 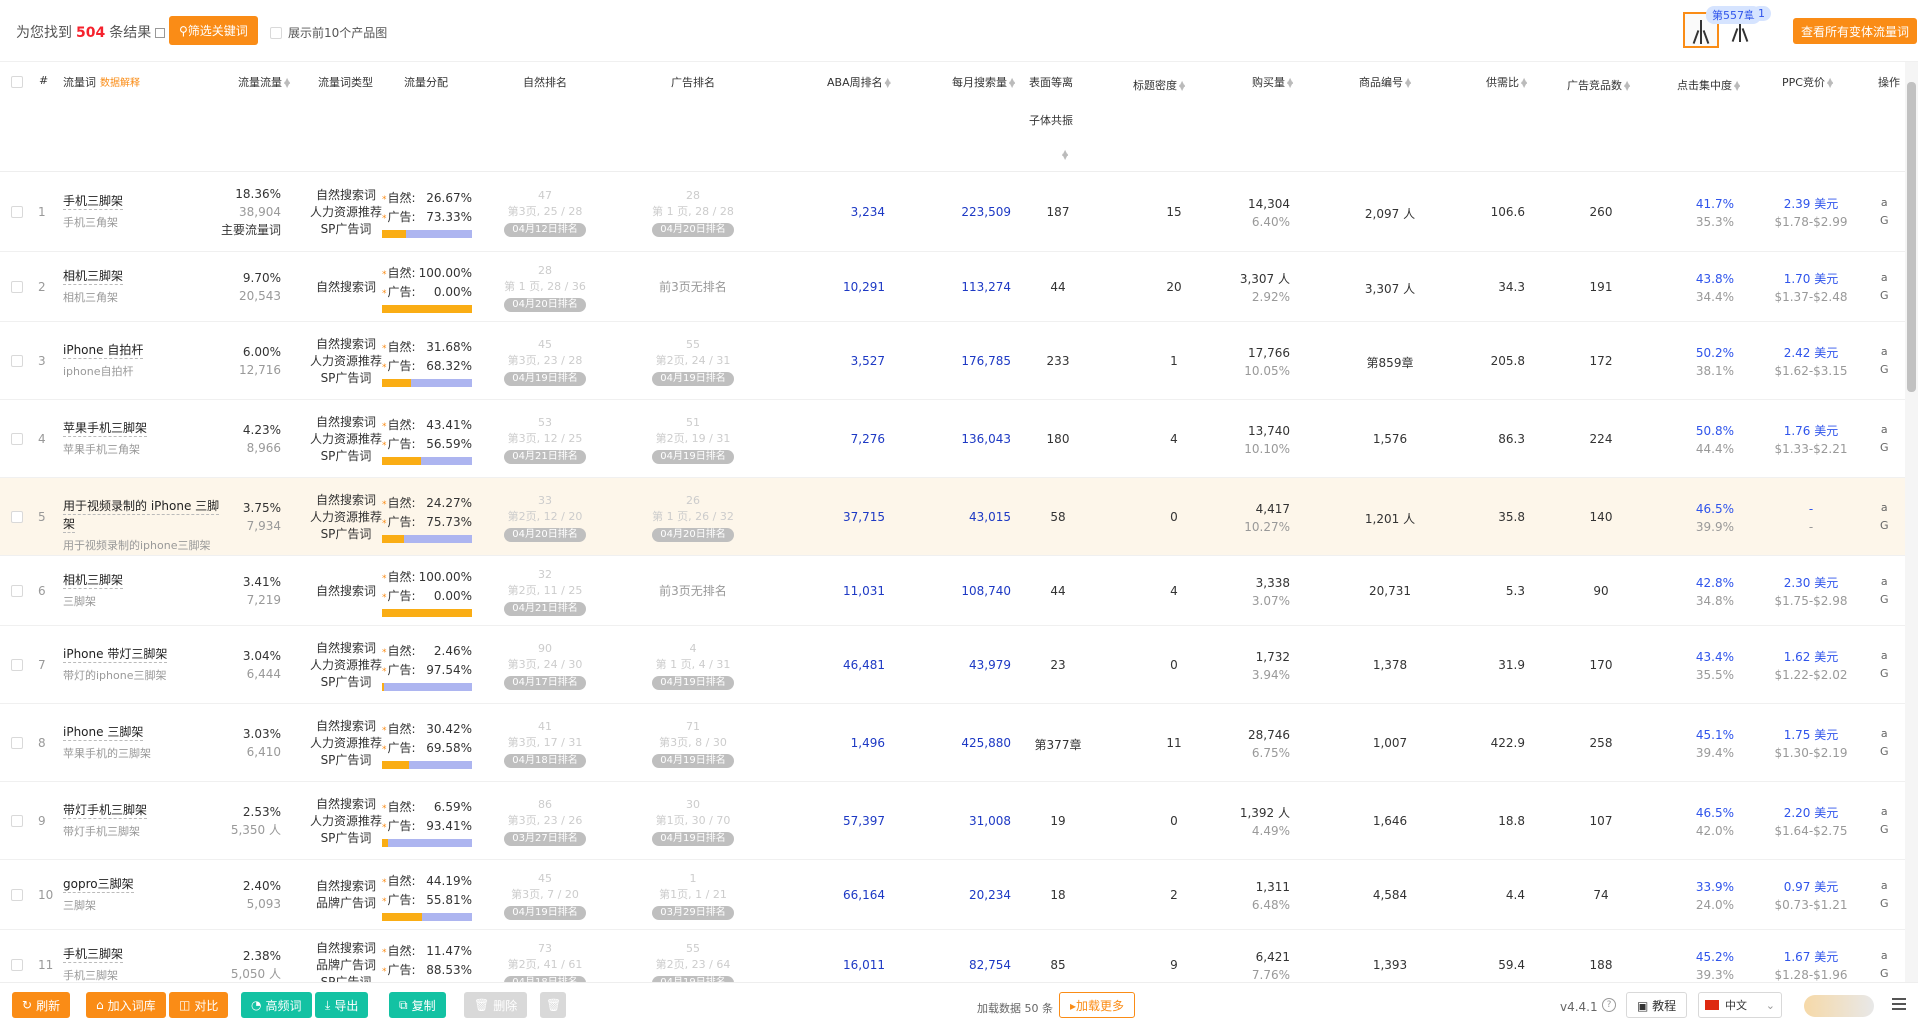 I want to click on monthly-search: 43,015, so click(x=990, y=517).